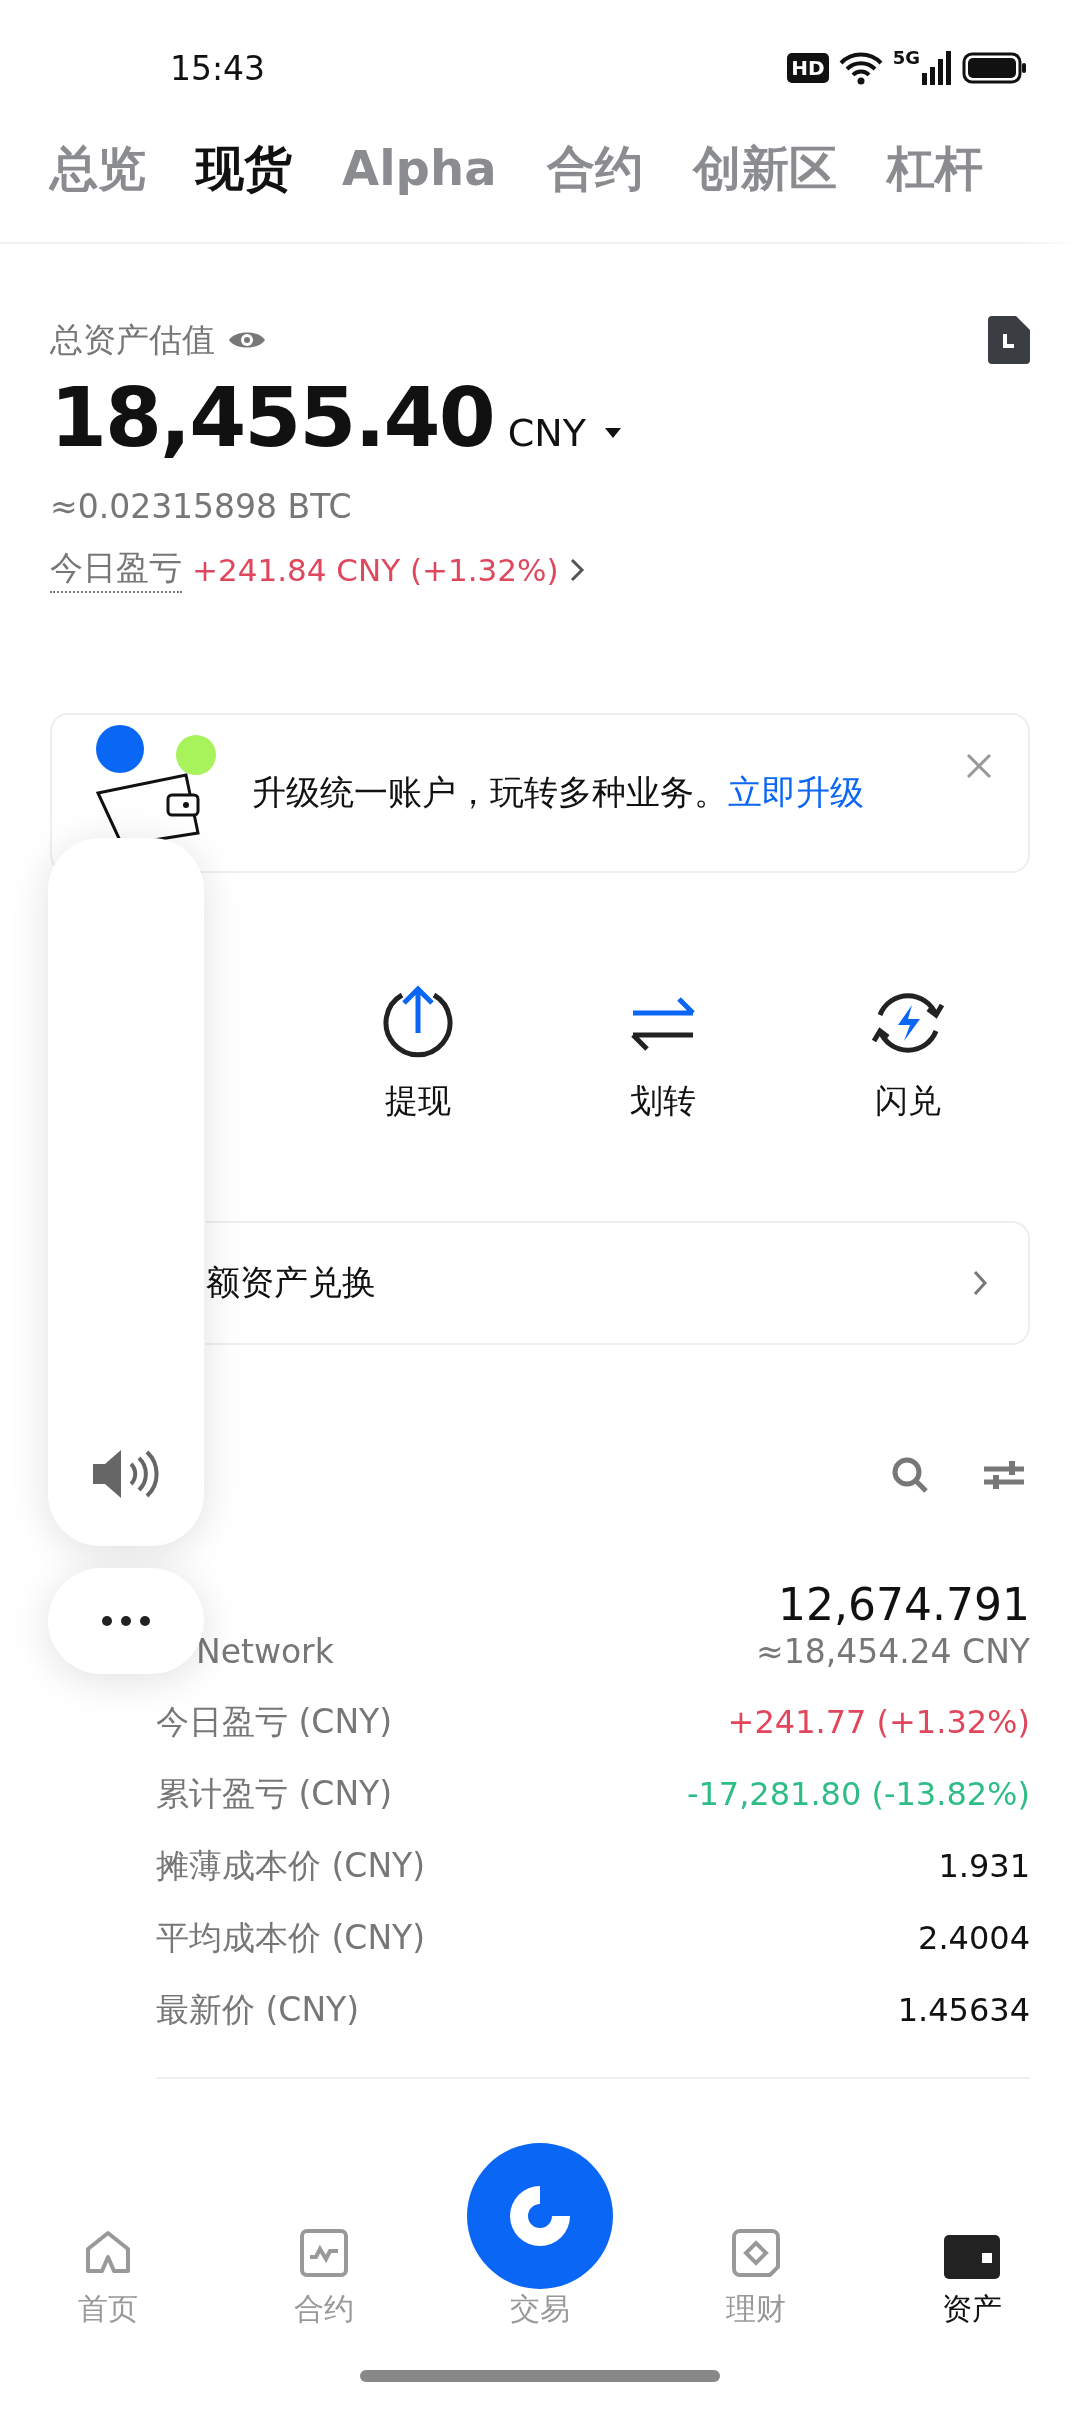 The width and height of the screenshot is (1080, 2412). What do you see at coordinates (258, 2009) in the screenshot?
I see `detail-label: 最新价 (CNY)` at bounding box center [258, 2009].